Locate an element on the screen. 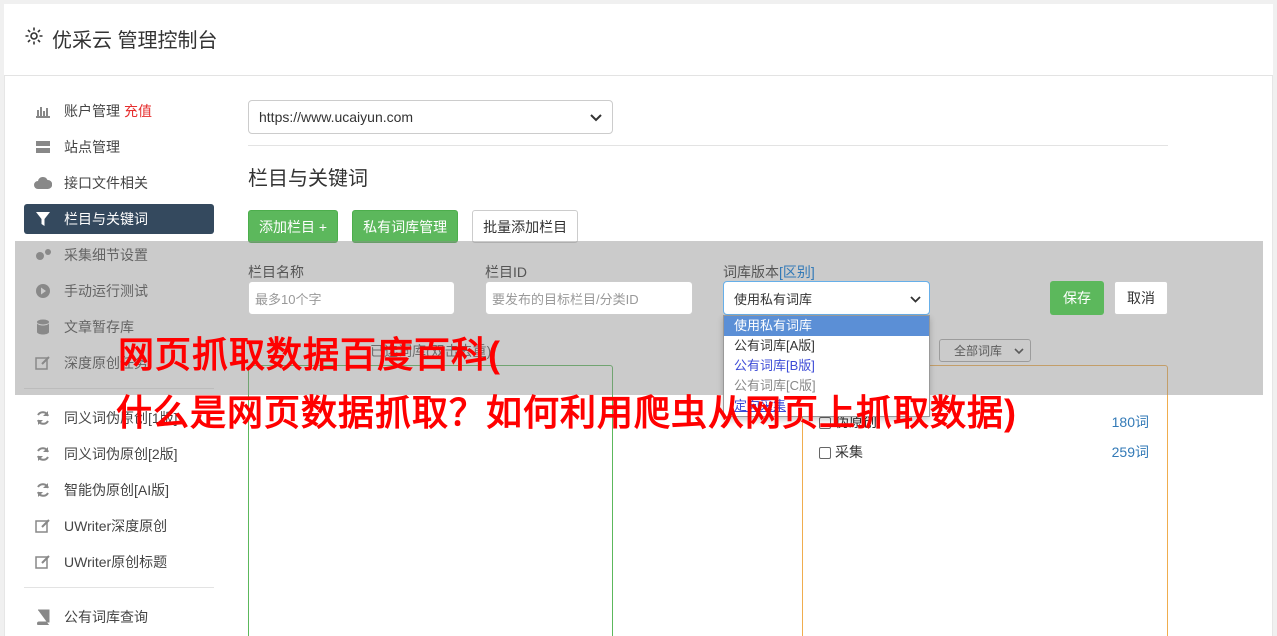 The height and width of the screenshot is (636, 1277). gear-icon is located at coordinates (34, 39).